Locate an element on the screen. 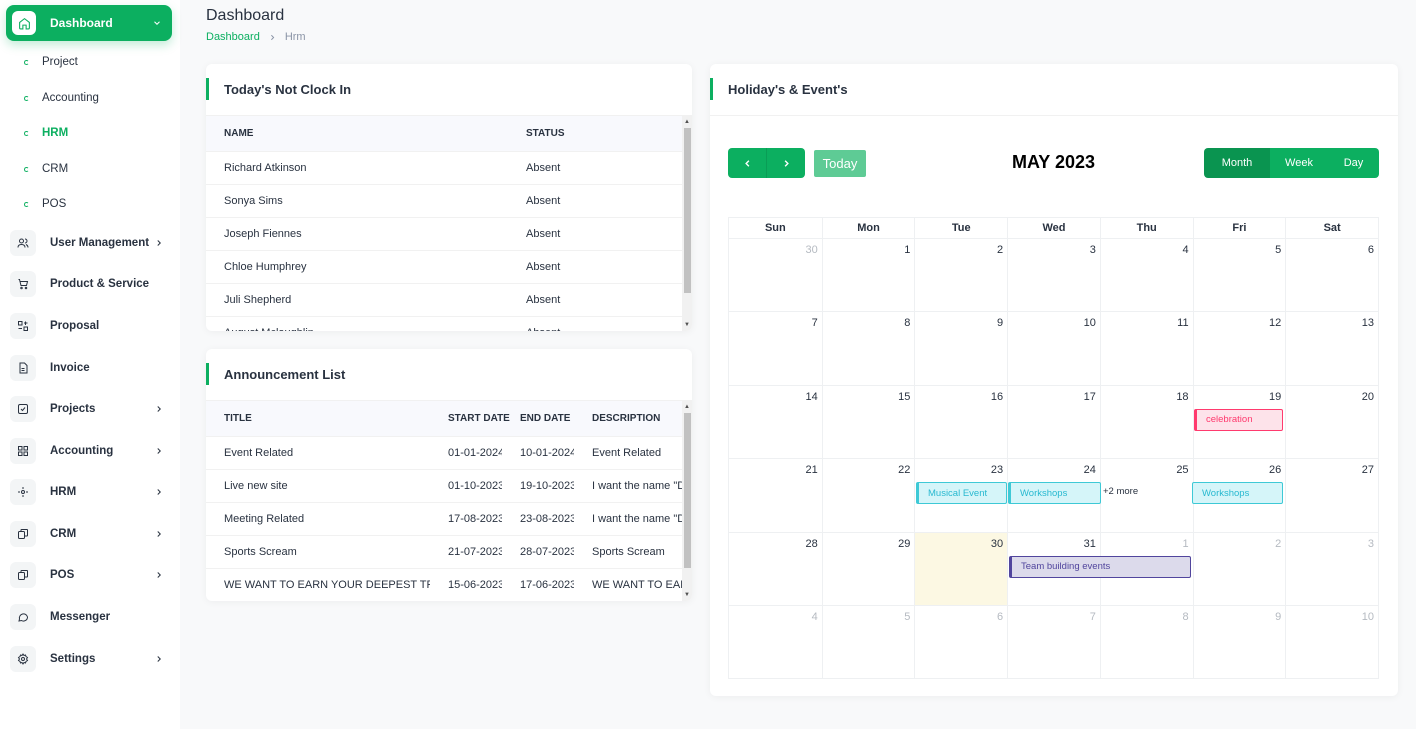  day-number: 23 is located at coordinates (997, 470).